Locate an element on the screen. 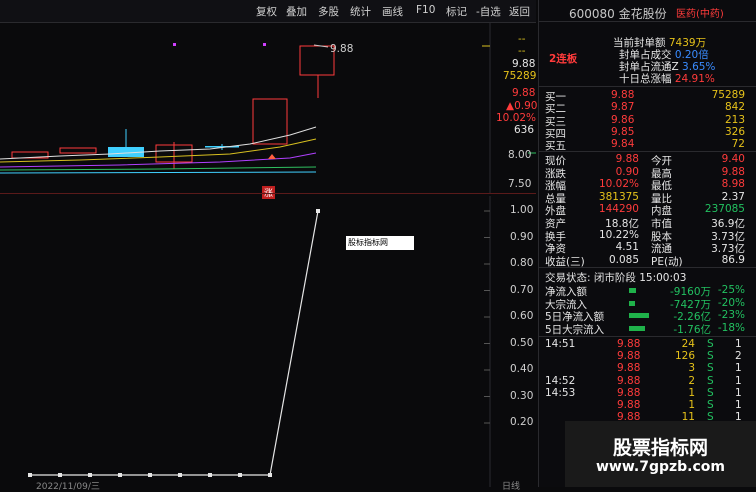  right-price-2: 9.88 is located at coordinates (524, 93).